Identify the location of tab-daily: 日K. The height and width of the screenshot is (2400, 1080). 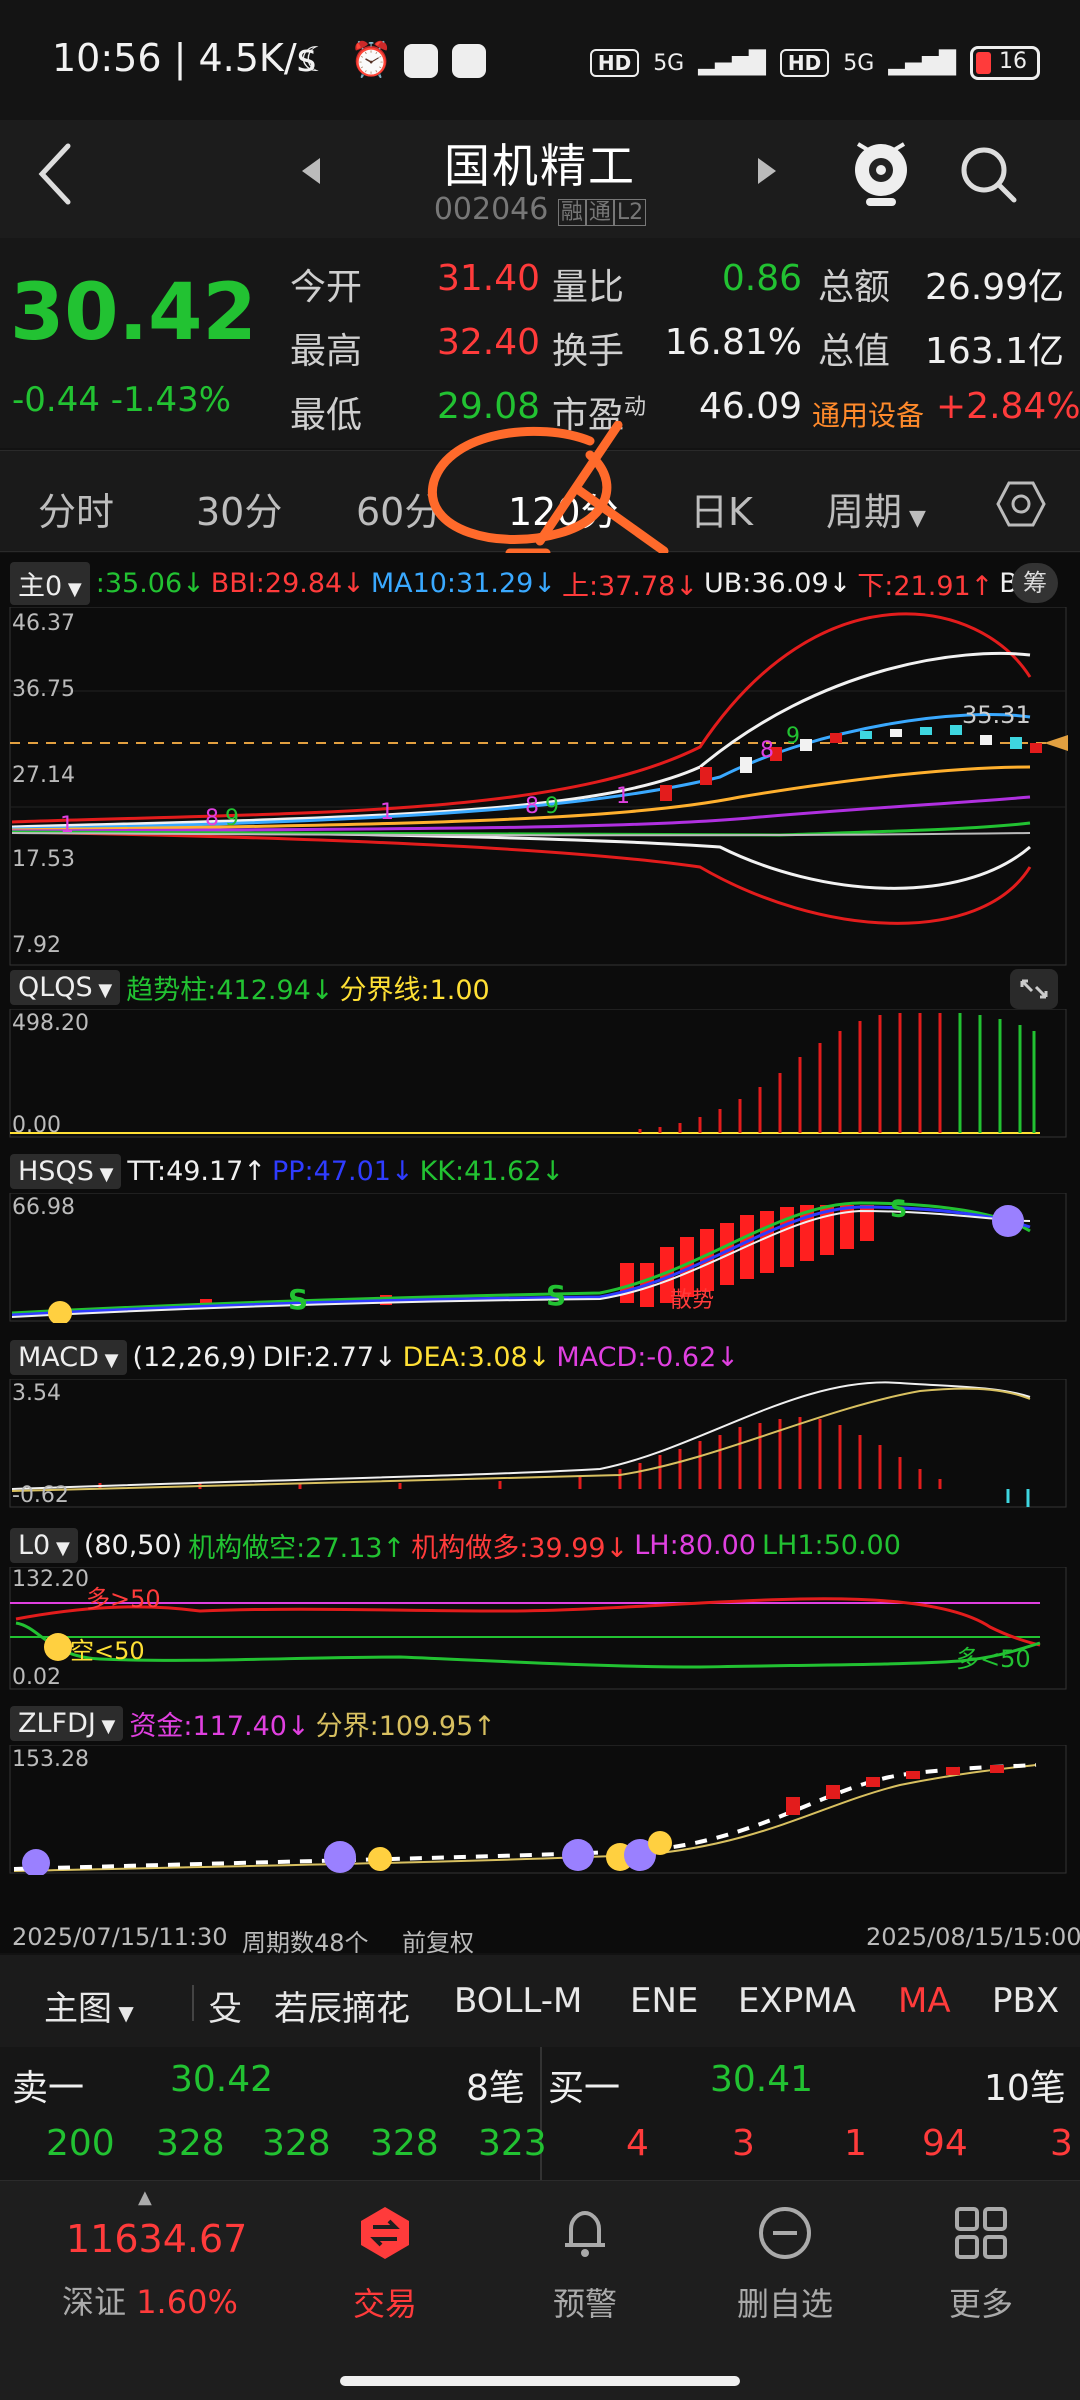
(721, 508).